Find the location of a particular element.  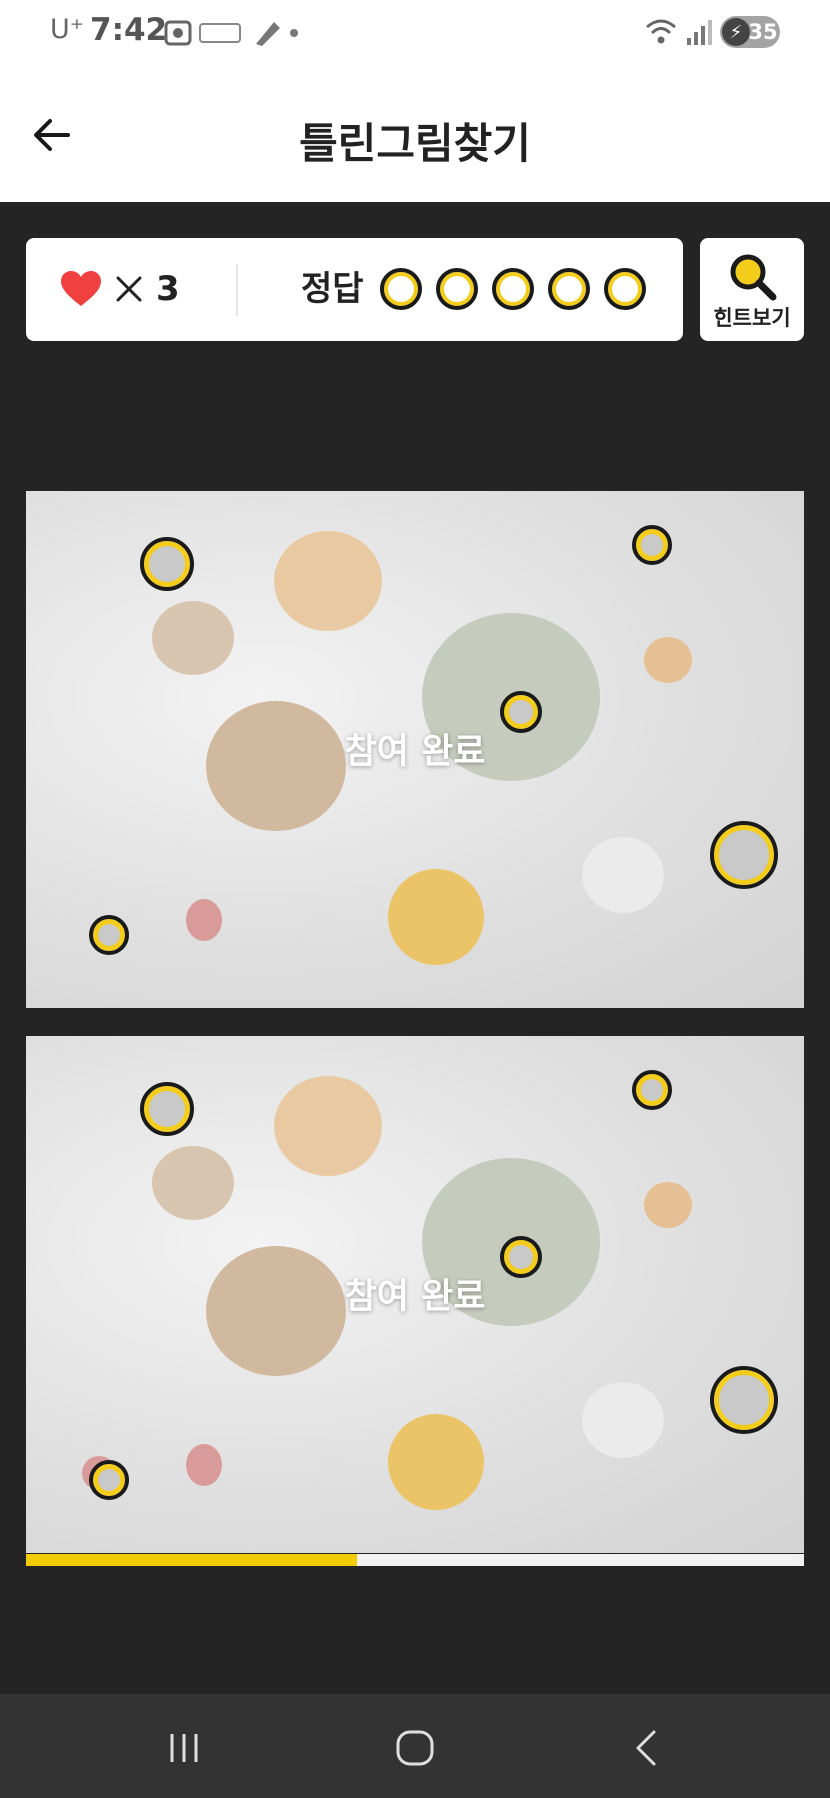

status-time: 7:42 is located at coordinates (129, 30).